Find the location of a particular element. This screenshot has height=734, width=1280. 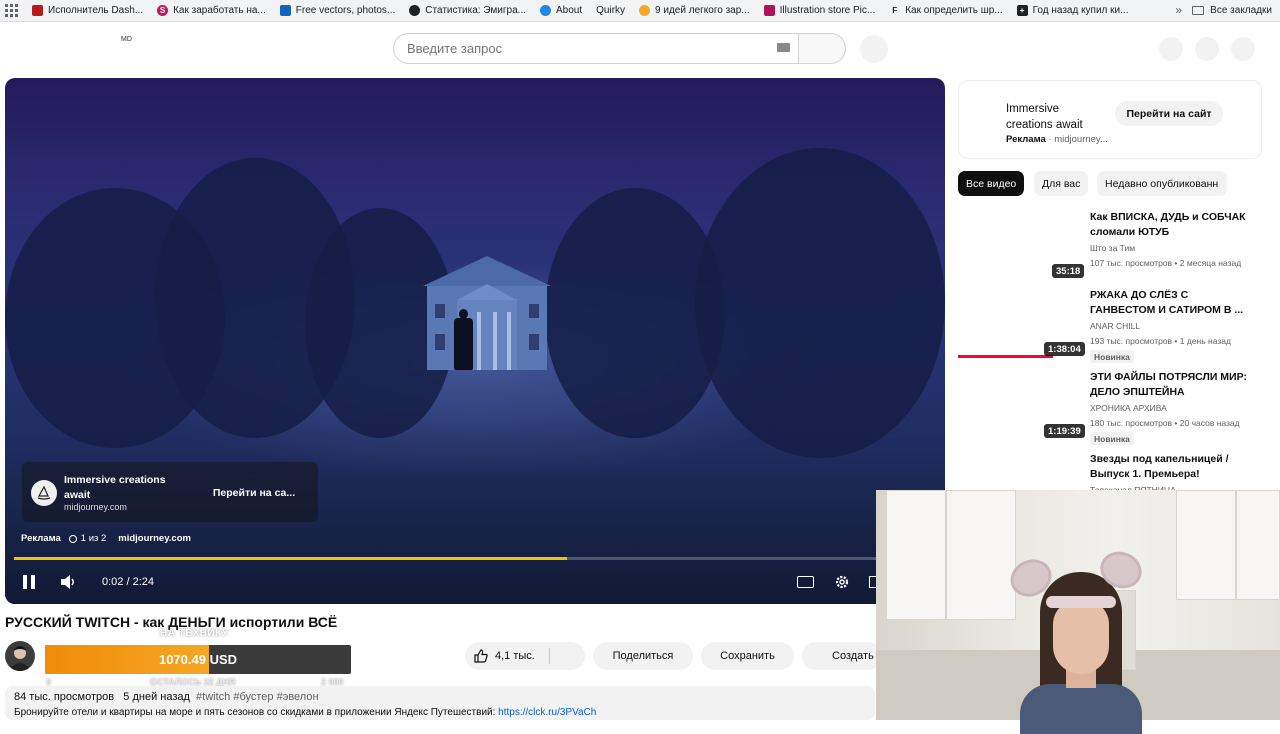

create-clip-button: Создать is located at coordinates (842, 656).